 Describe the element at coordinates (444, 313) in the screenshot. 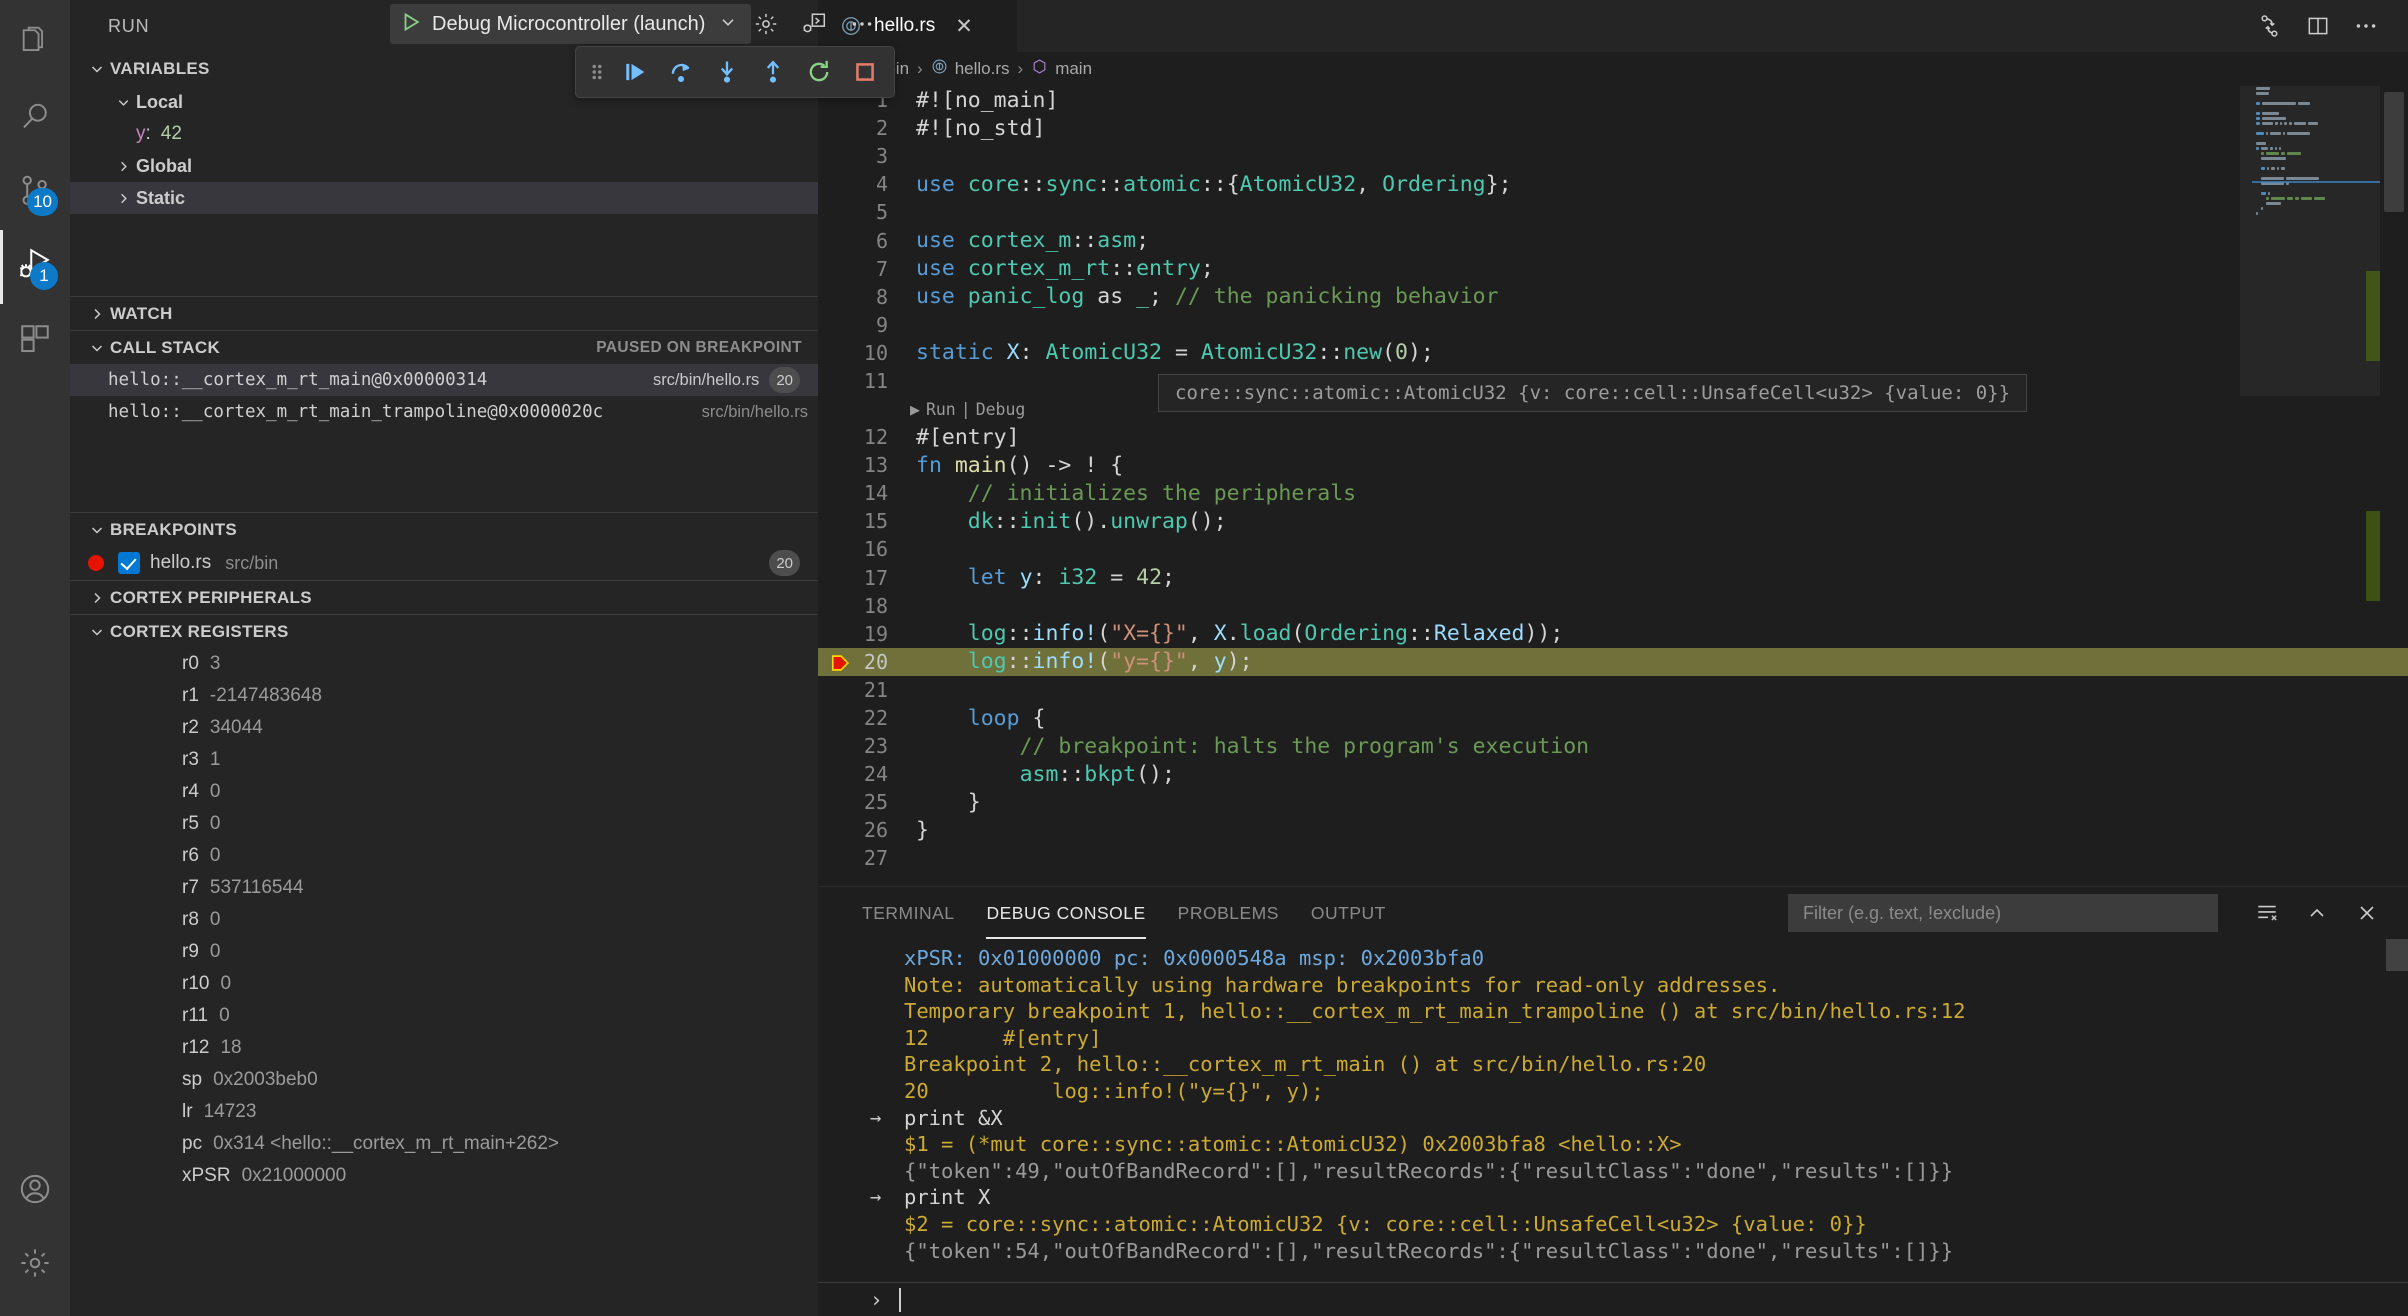

I see `section-header-watch: WATCH` at that location.